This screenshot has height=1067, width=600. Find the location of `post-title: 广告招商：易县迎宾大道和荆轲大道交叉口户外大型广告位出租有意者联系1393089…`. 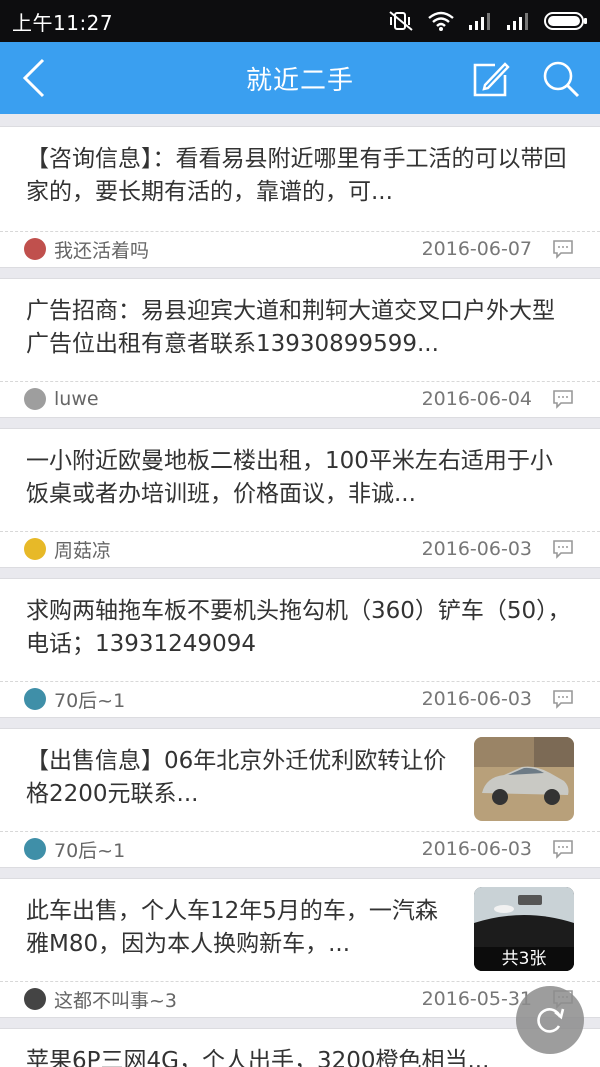

post-title: 广告招商：易县迎宾大道和荆轲大道交叉口户外大型广告位出租有意者联系1393089… is located at coordinates (290, 327).